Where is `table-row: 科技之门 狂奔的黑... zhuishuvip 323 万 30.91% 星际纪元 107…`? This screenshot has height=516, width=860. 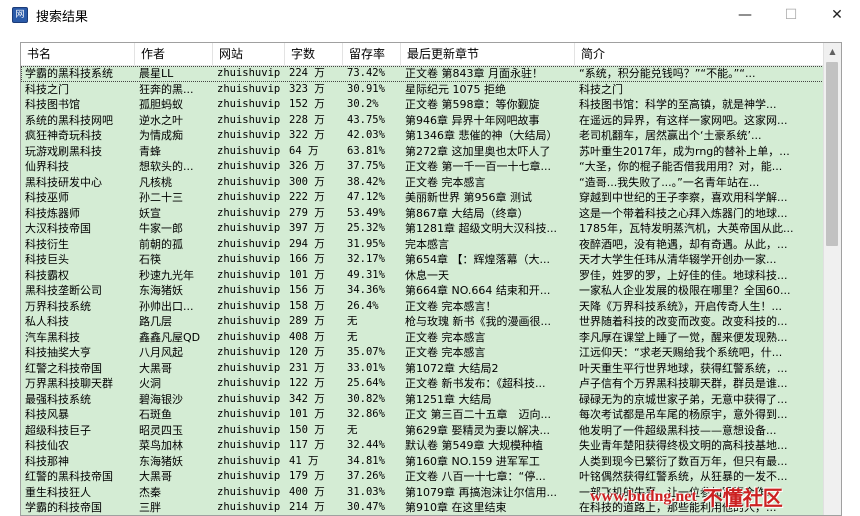
table-row: 科技之门 狂奔的黑... zhuishuvip 323 万 30.91% 星际纪元 107… is located at coordinates (422, 89).